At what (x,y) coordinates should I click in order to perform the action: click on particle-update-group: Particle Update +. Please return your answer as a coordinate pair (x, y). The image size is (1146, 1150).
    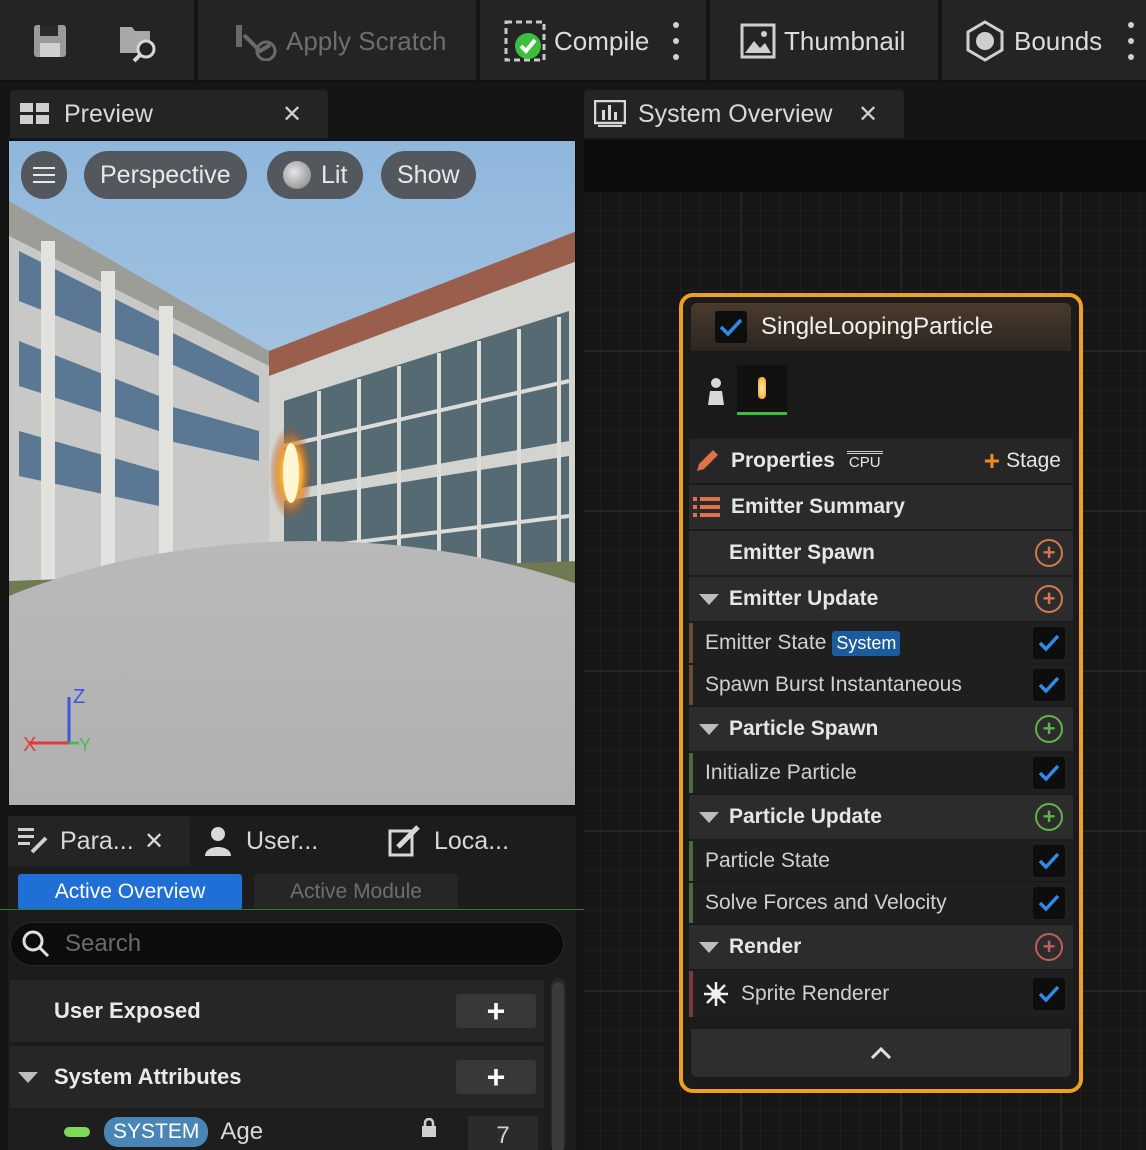
    Looking at the image, I should click on (881, 817).